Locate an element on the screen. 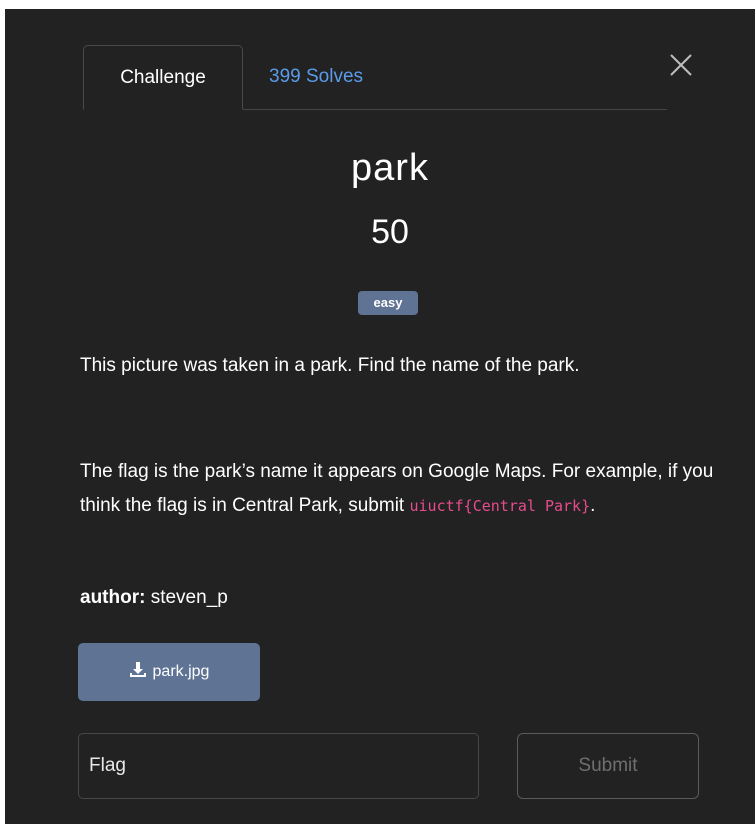 This screenshot has width=755, height=824. submit-button: Submit is located at coordinates (608, 766).